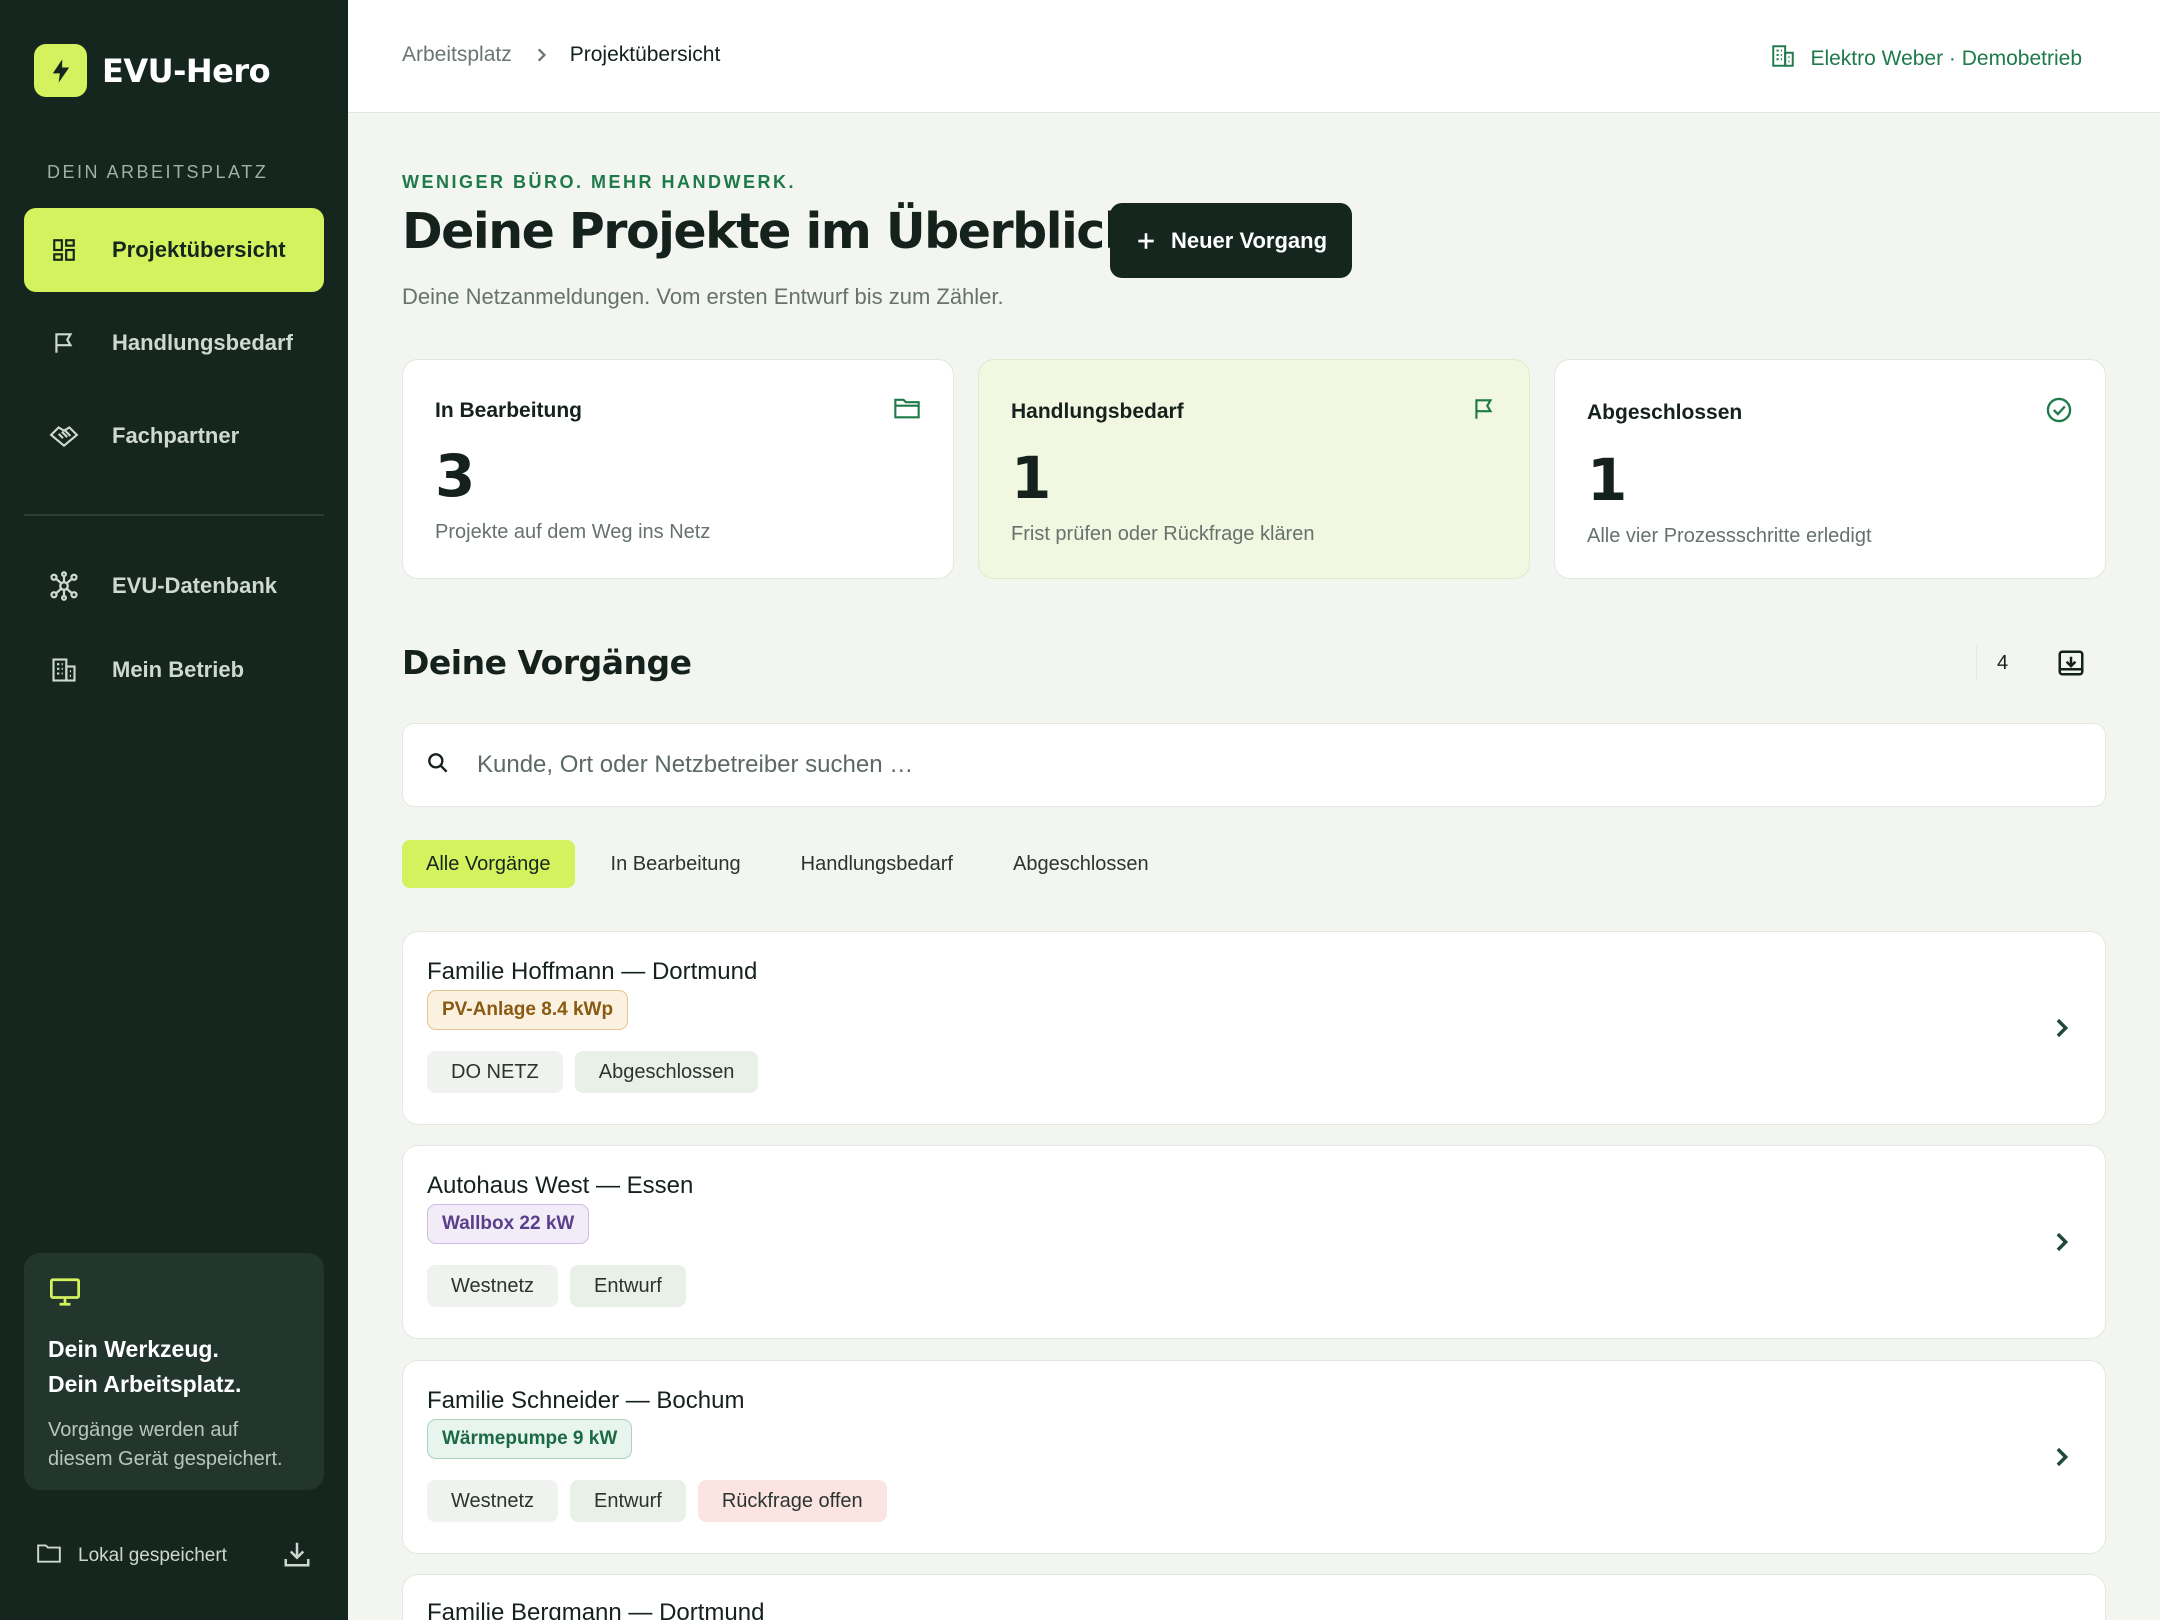 The width and height of the screenshot is (2160, 1620). Describe the element at coordinates (64, 436) in the screenshot. I see `handshake-icon` at that location.